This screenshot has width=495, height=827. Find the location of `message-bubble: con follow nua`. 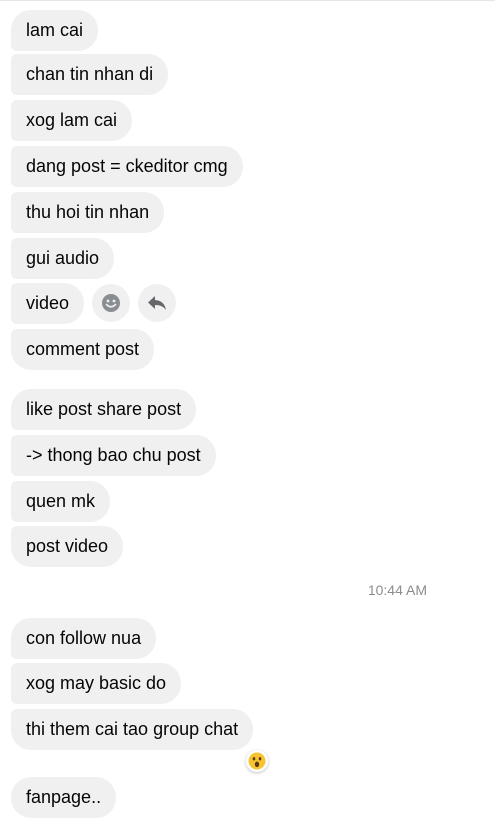

message-bubble: con follow nua is located at coordinates (84, 638).